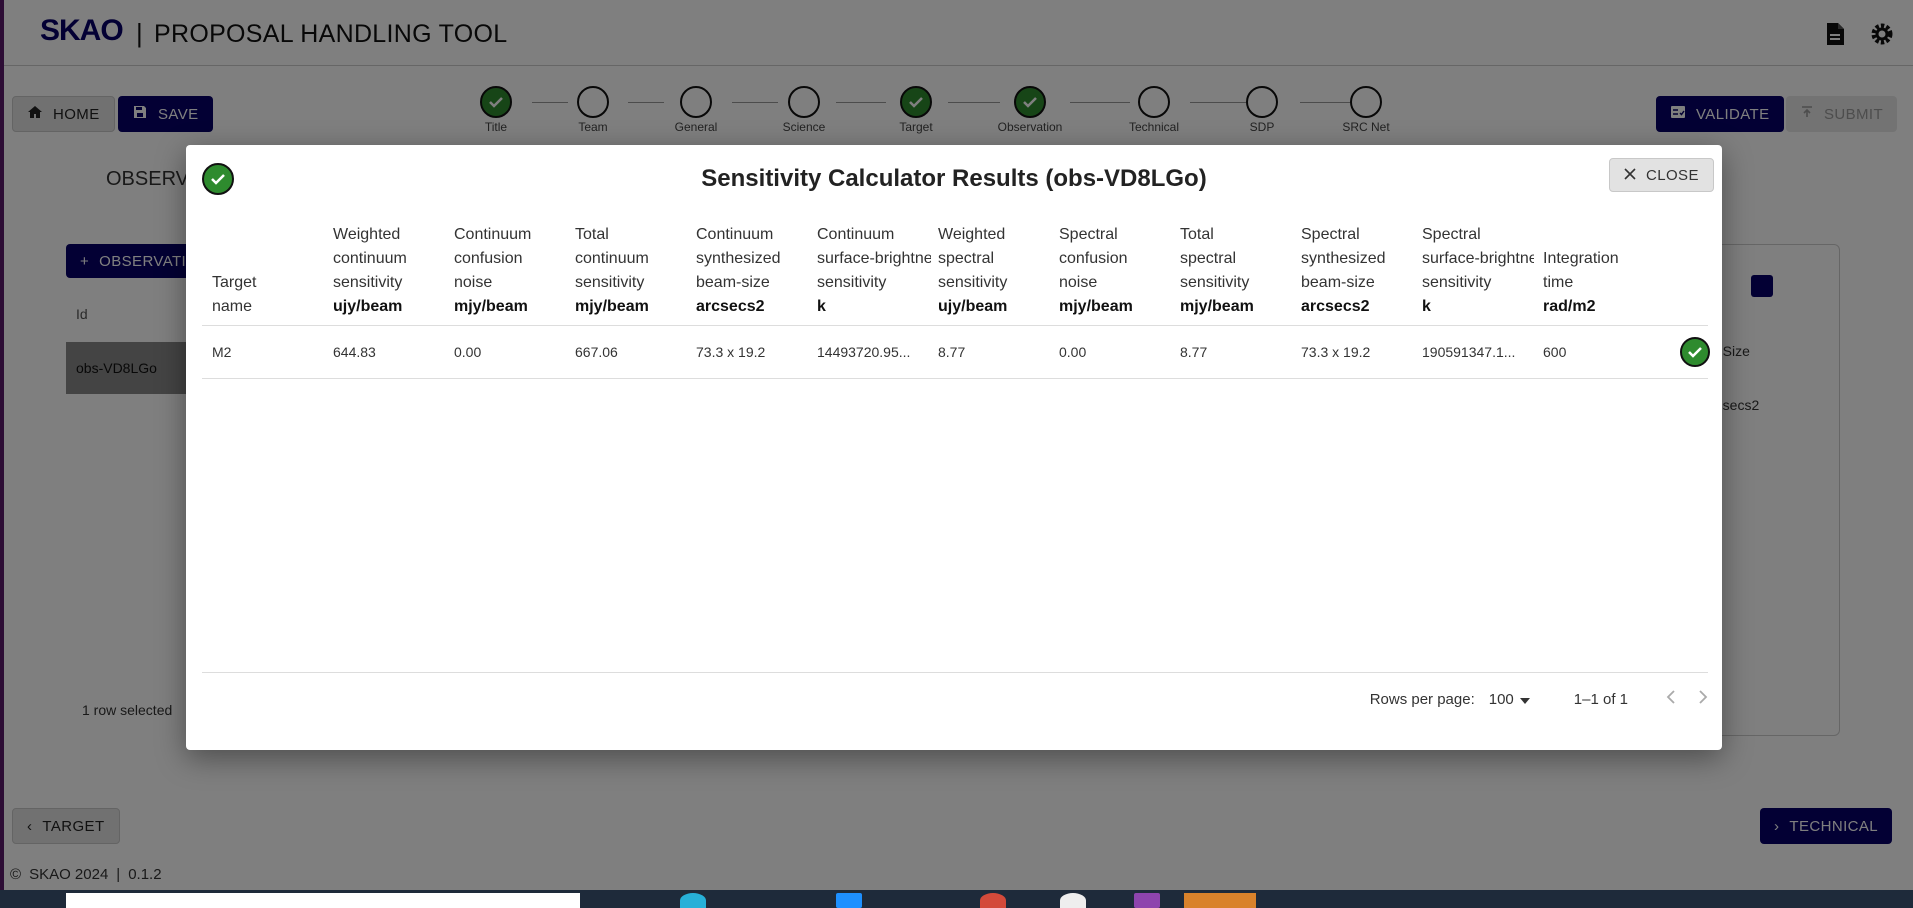 This screenshot has width=1913, height=908. What do you see at coordinates (392, 271) in the screenshot?
I see `column-header-weighted-continuum-sensitivity: Weighted continuum sensitivity ujy/beam` at bounding box center [392, 271].